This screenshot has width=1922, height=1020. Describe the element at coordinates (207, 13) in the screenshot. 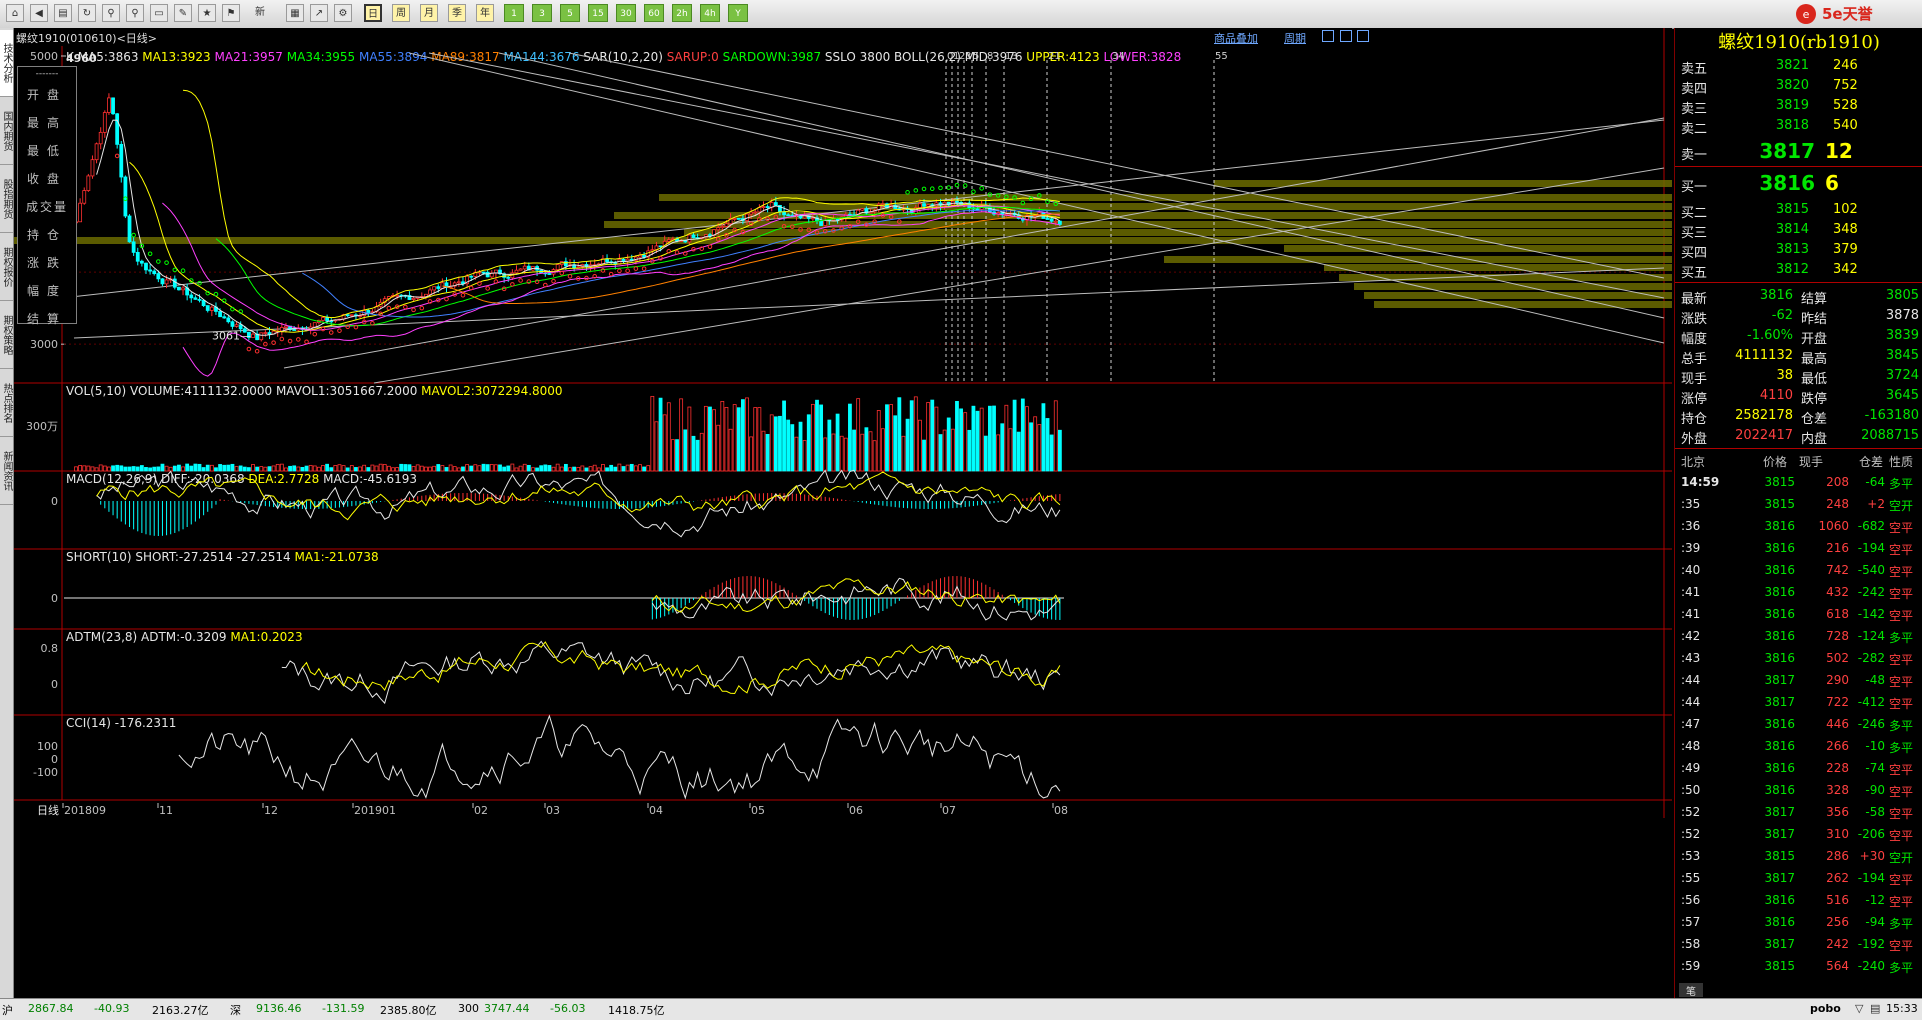

I see `fav-icon: ★` at that location.